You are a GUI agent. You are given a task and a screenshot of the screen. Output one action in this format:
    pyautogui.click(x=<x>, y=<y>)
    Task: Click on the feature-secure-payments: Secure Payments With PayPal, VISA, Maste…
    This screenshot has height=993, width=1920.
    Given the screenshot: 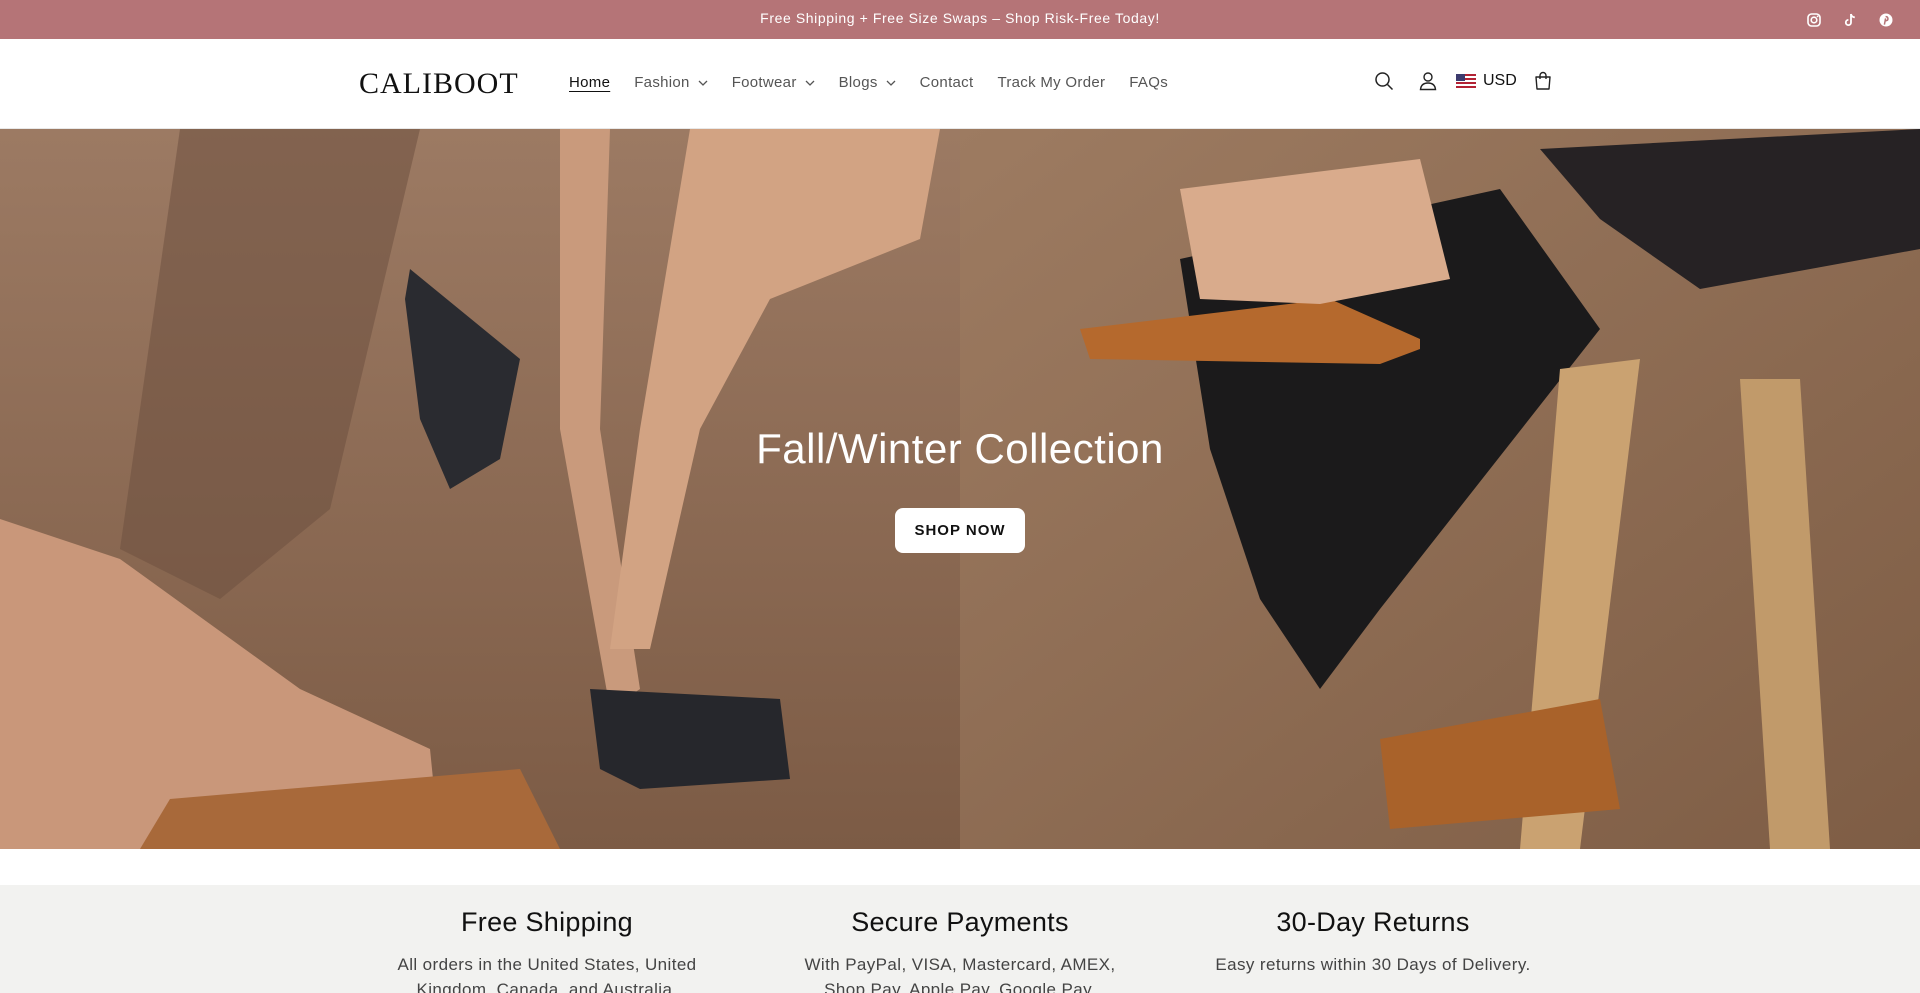 What is the action you would take?
    pyautogui.click(x=960, y=950)
    